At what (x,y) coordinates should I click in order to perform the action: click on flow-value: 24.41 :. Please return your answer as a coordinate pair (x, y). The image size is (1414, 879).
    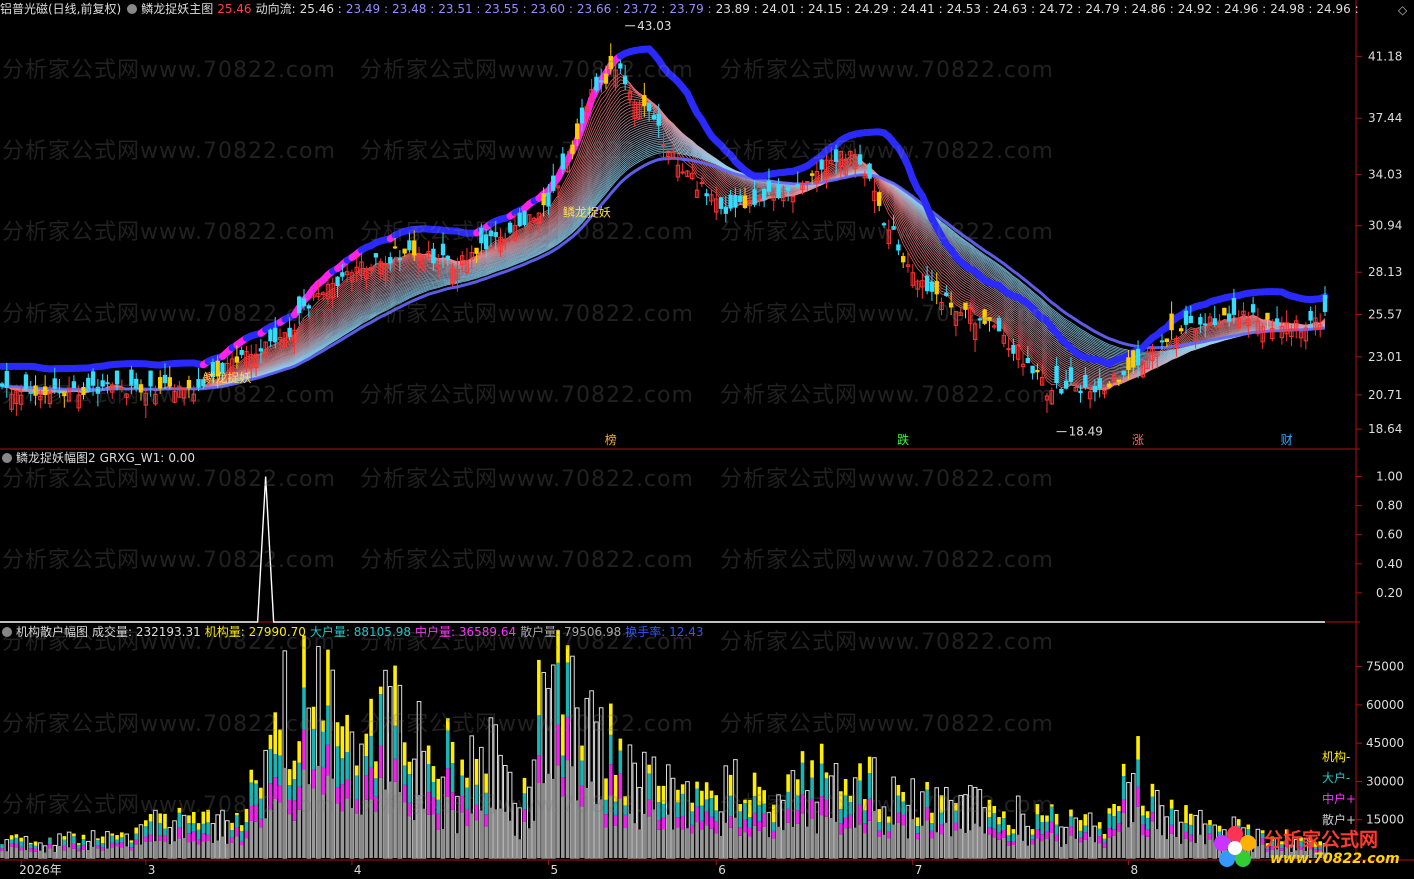
    Looking at the image, I should click on (921, 9).